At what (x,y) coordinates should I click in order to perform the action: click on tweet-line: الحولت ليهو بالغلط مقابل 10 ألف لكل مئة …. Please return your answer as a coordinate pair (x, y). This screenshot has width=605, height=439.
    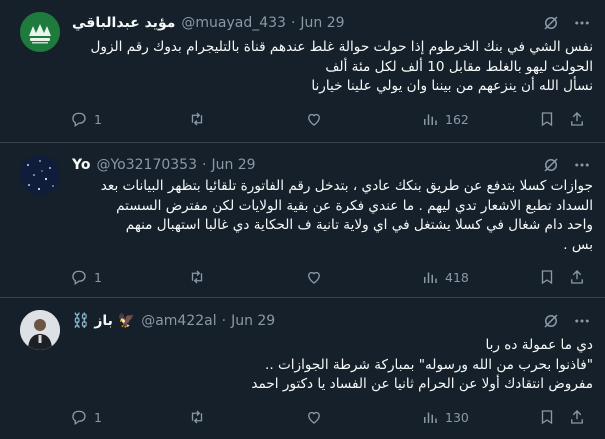
    Looking at the image, I should click on (459, 66).